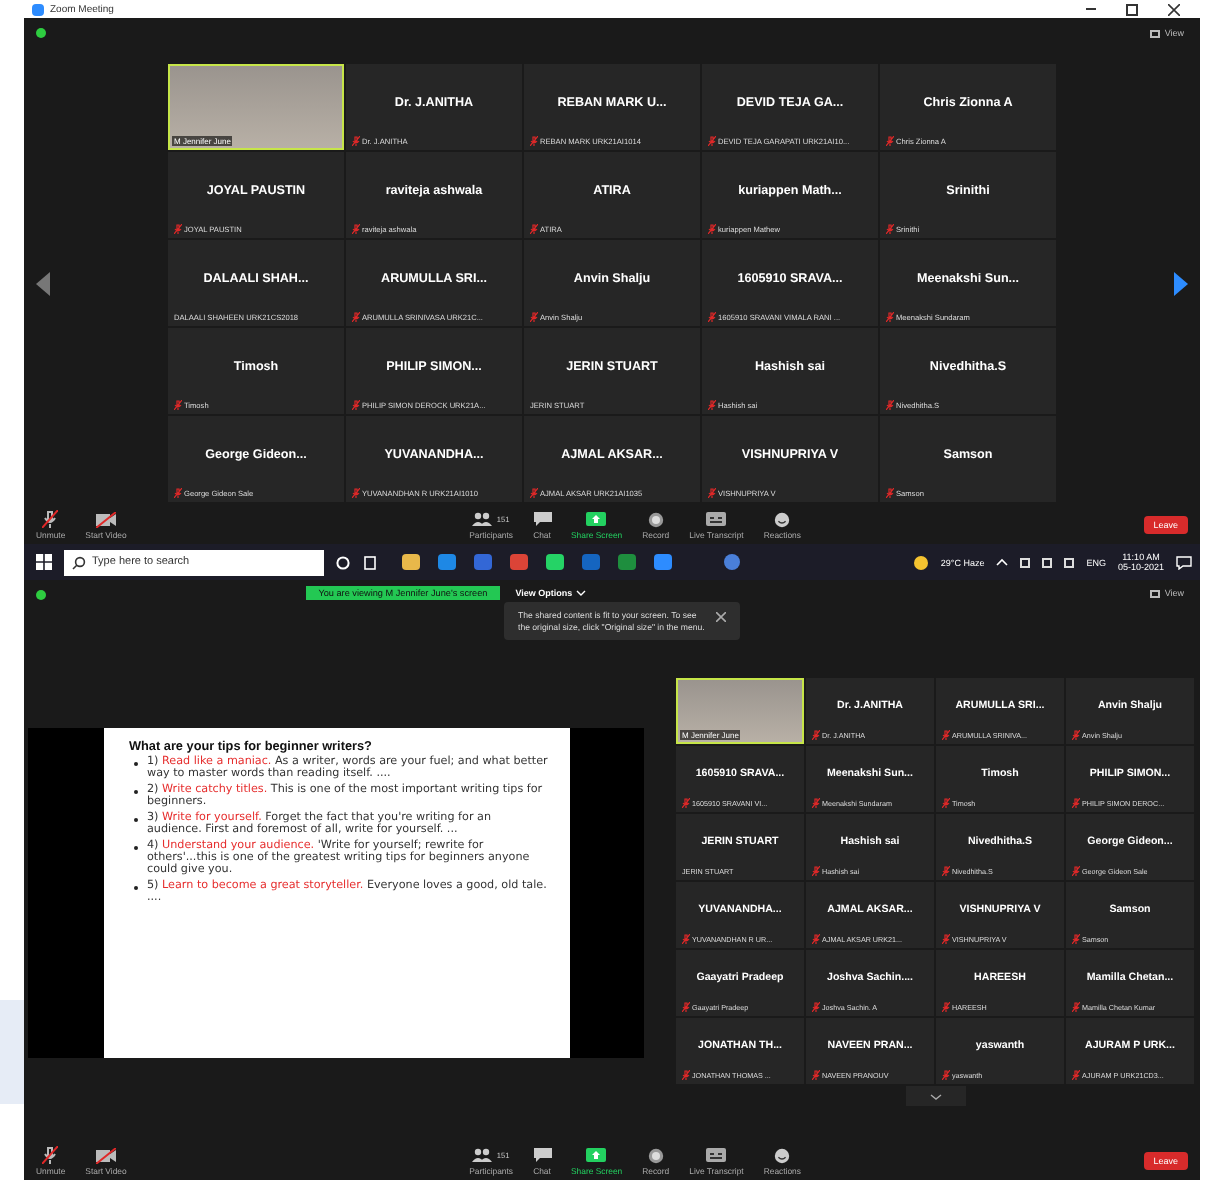 Image resolution: width=1216 pixels, height=1184 pixels. I want to click on windows-logo-icon, so click(44, 562).